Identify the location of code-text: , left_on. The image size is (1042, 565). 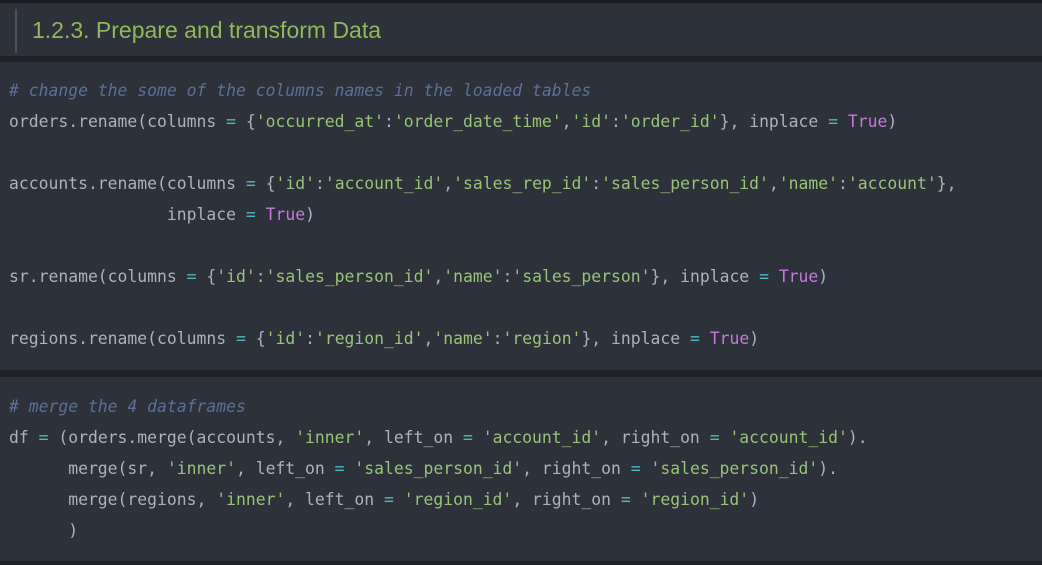
(285, 468).